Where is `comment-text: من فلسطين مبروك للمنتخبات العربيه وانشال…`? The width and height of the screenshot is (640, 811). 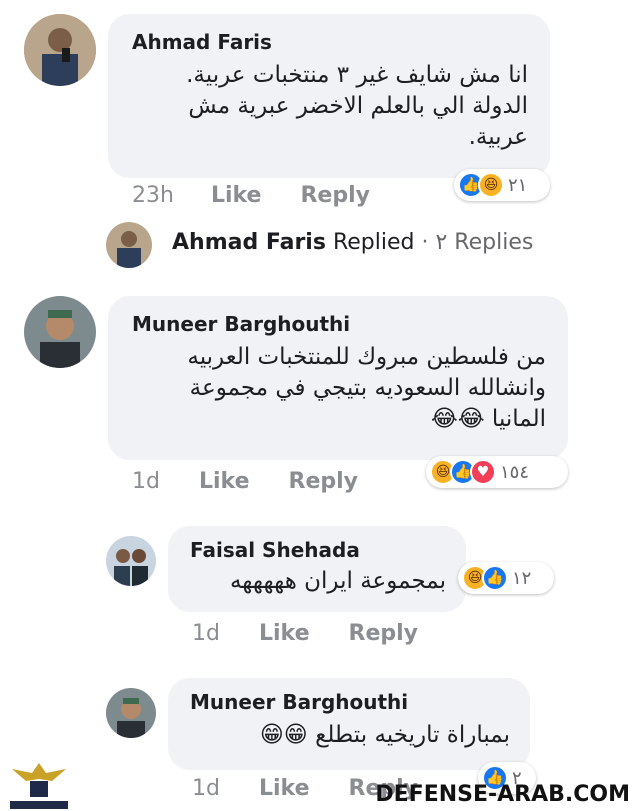 comment-text: من فلسطين مبروك للمنتخبات العربيه وانشال… is located at coordinates (366, 388).